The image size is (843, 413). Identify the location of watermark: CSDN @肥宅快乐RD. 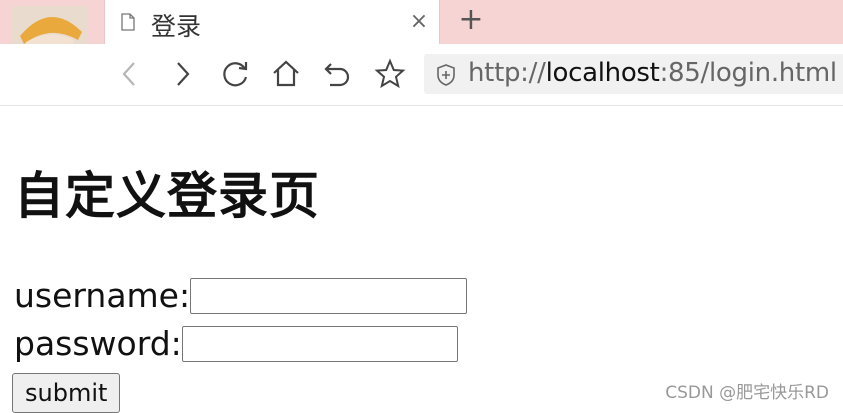
(747, 393).